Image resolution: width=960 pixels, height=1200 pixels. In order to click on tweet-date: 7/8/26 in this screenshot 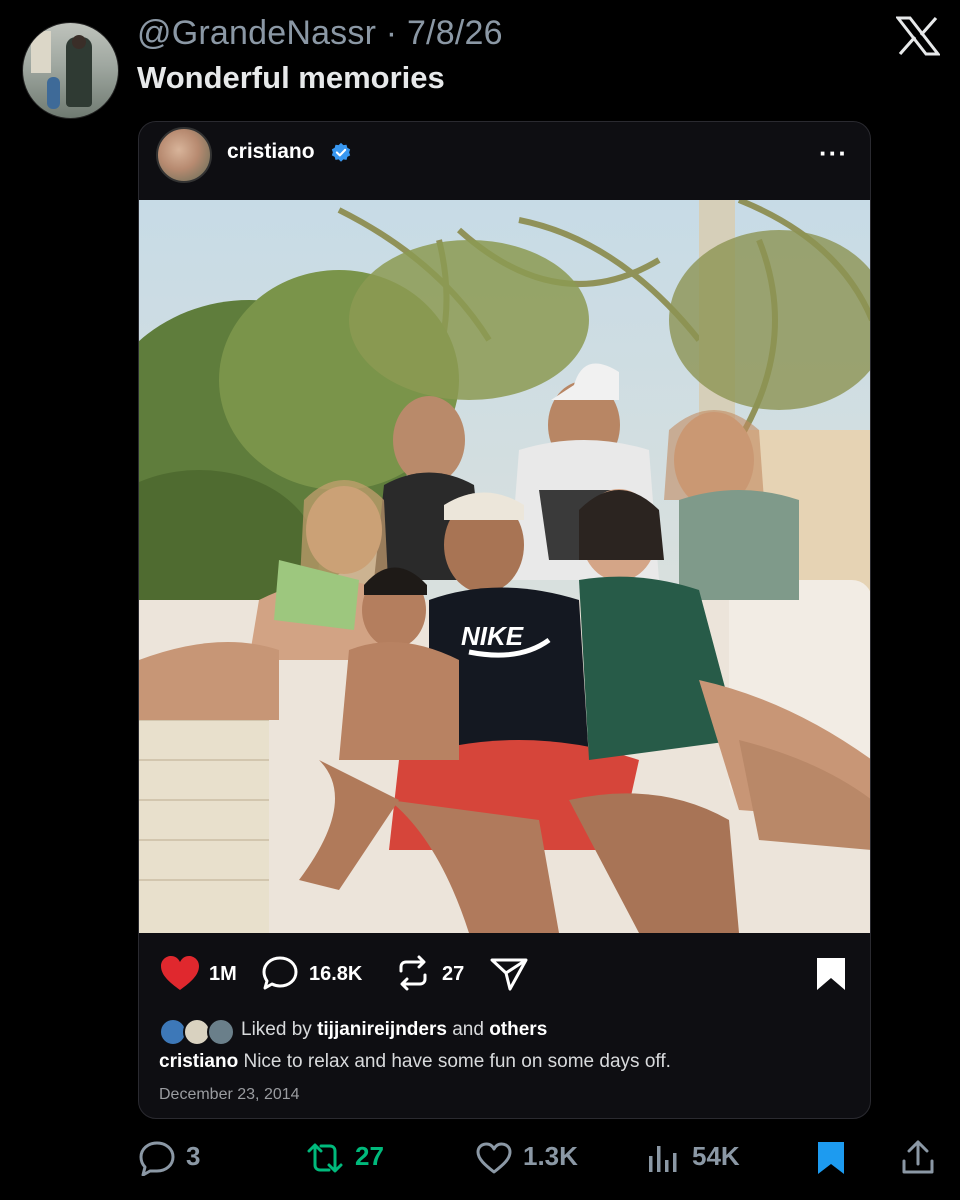, I will do `click(455, 33)`.